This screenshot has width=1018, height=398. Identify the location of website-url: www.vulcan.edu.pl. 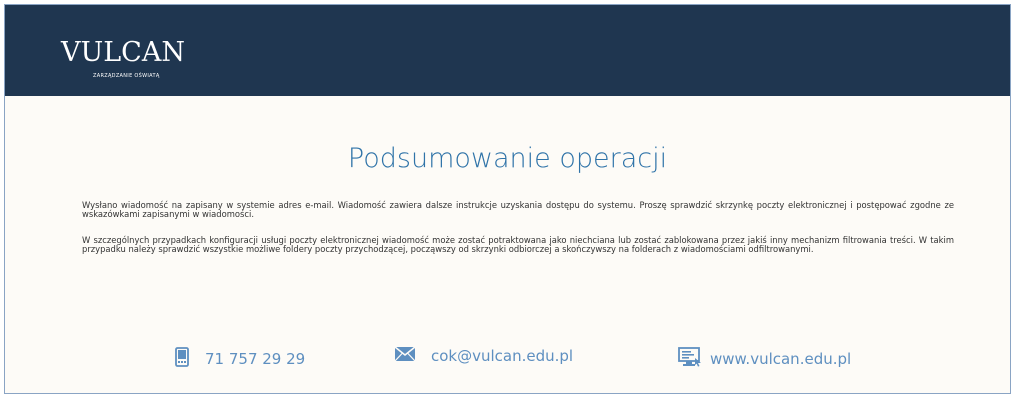
(781, 359).